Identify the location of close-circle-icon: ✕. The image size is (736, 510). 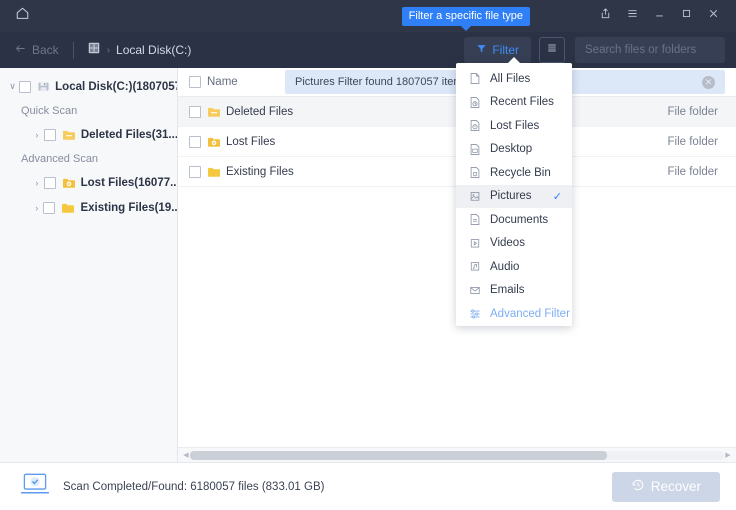
(708, 82).